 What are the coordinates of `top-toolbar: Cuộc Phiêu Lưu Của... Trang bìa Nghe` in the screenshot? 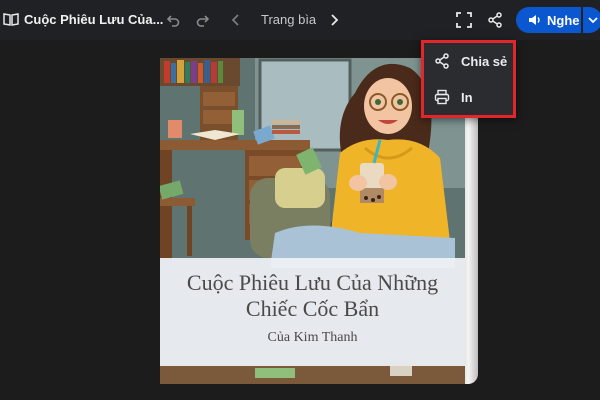 It's located at (300, 20).